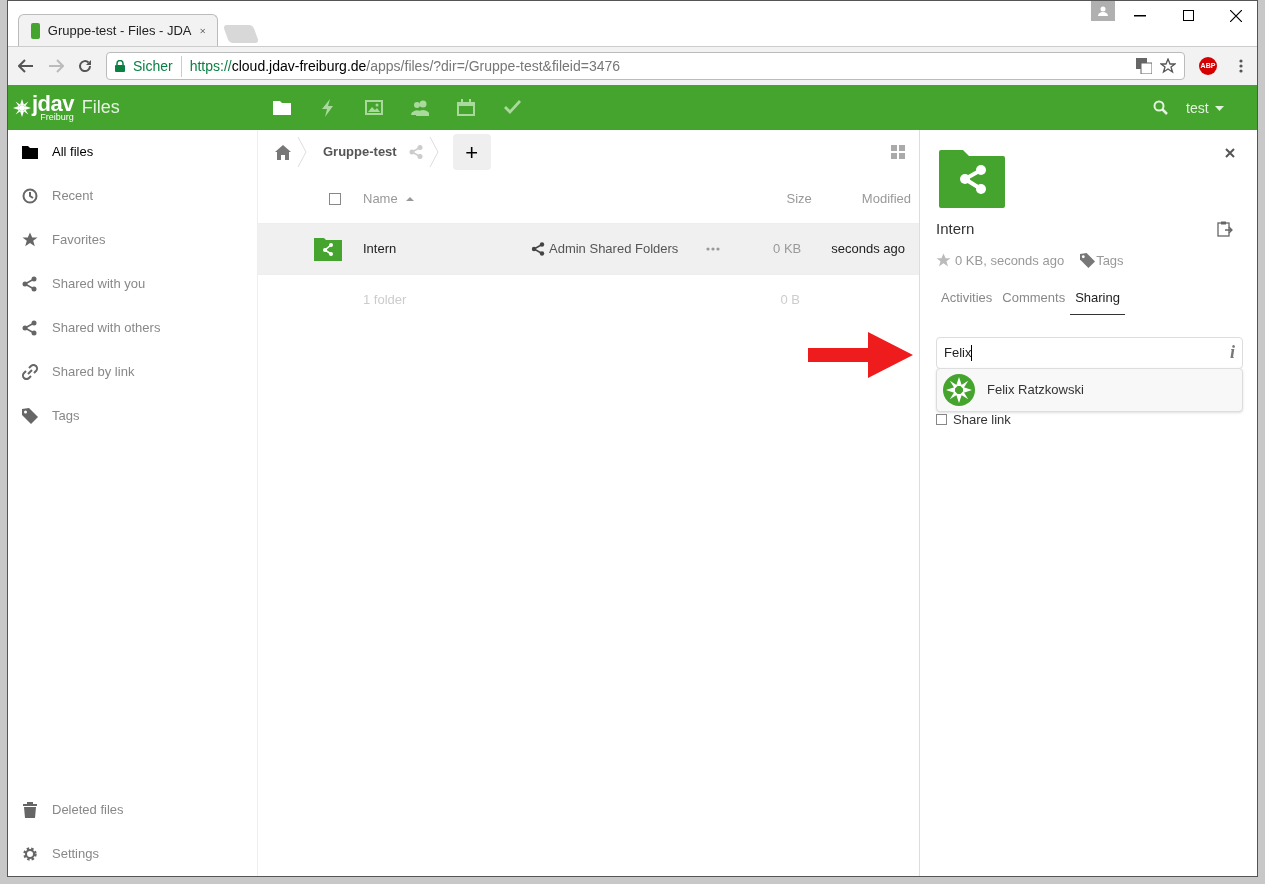 The width and height of the screenshot is (1265, 884). Describe the element at coordinates (132, 284) in the screenshot. I see `sidebar-item: Shared with you` at that location.